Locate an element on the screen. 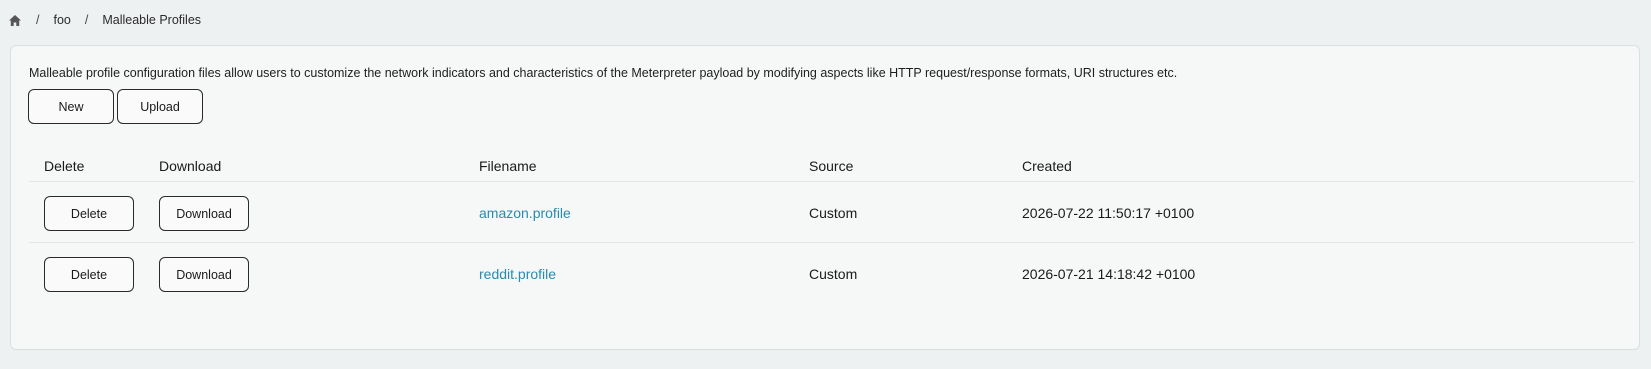 This screenshot has width=1651, height=369. new-button: New is located at coordinates (71, 106).